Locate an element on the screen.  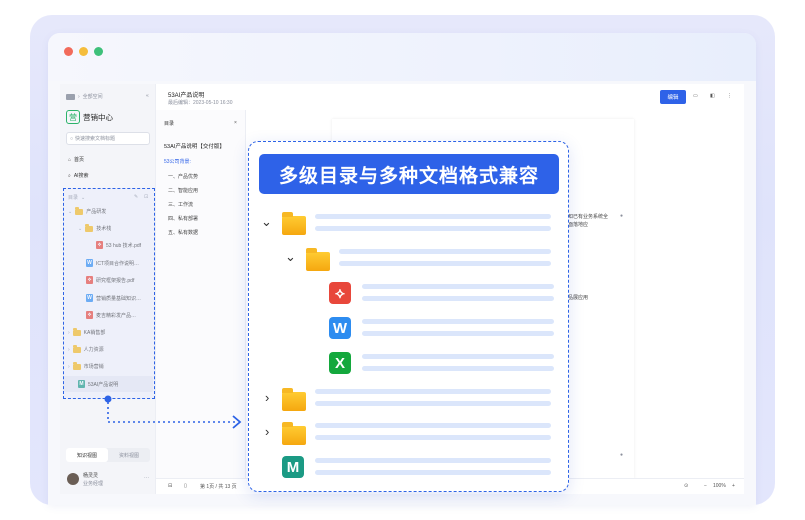
layout-icon: ▭ is located at coordinates (695, 96).